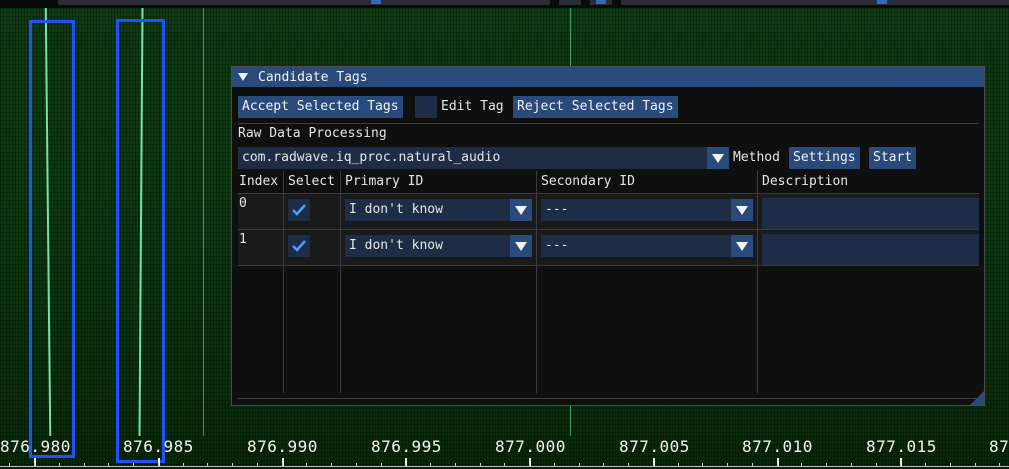 This screenshot has height=469, width=1009. What do you see at coordinates (282, 446) in the screenshot?
I see `frequency-label: 876.990` at bounding box center [282, 446].